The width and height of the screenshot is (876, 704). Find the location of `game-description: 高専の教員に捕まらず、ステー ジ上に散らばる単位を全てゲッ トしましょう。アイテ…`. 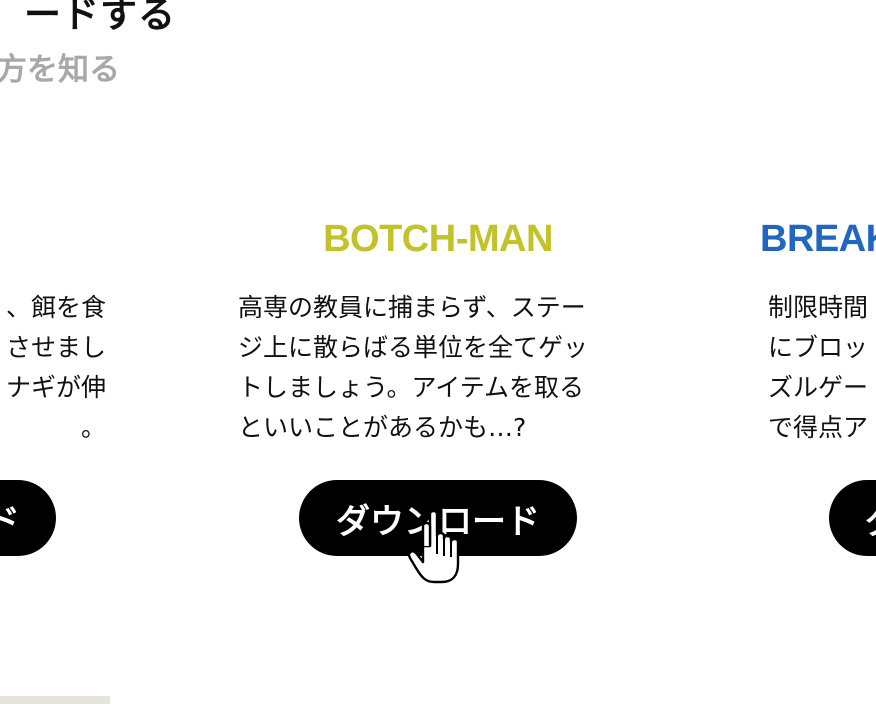

game-description: 高専の教員に捕まらず、ステー ジ上に散らばる単位を全てゲッ トしましょう。アイテ… is located at coordinates (413, 367).